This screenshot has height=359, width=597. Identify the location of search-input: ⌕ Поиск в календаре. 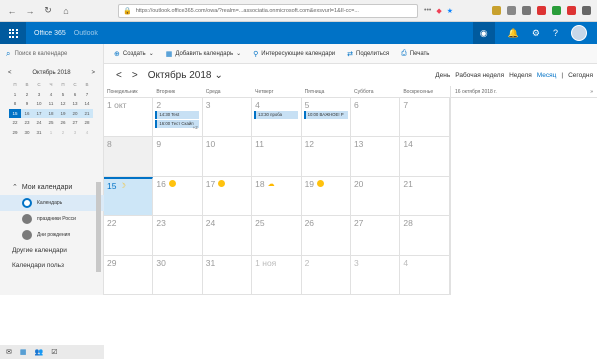
(52, 53).